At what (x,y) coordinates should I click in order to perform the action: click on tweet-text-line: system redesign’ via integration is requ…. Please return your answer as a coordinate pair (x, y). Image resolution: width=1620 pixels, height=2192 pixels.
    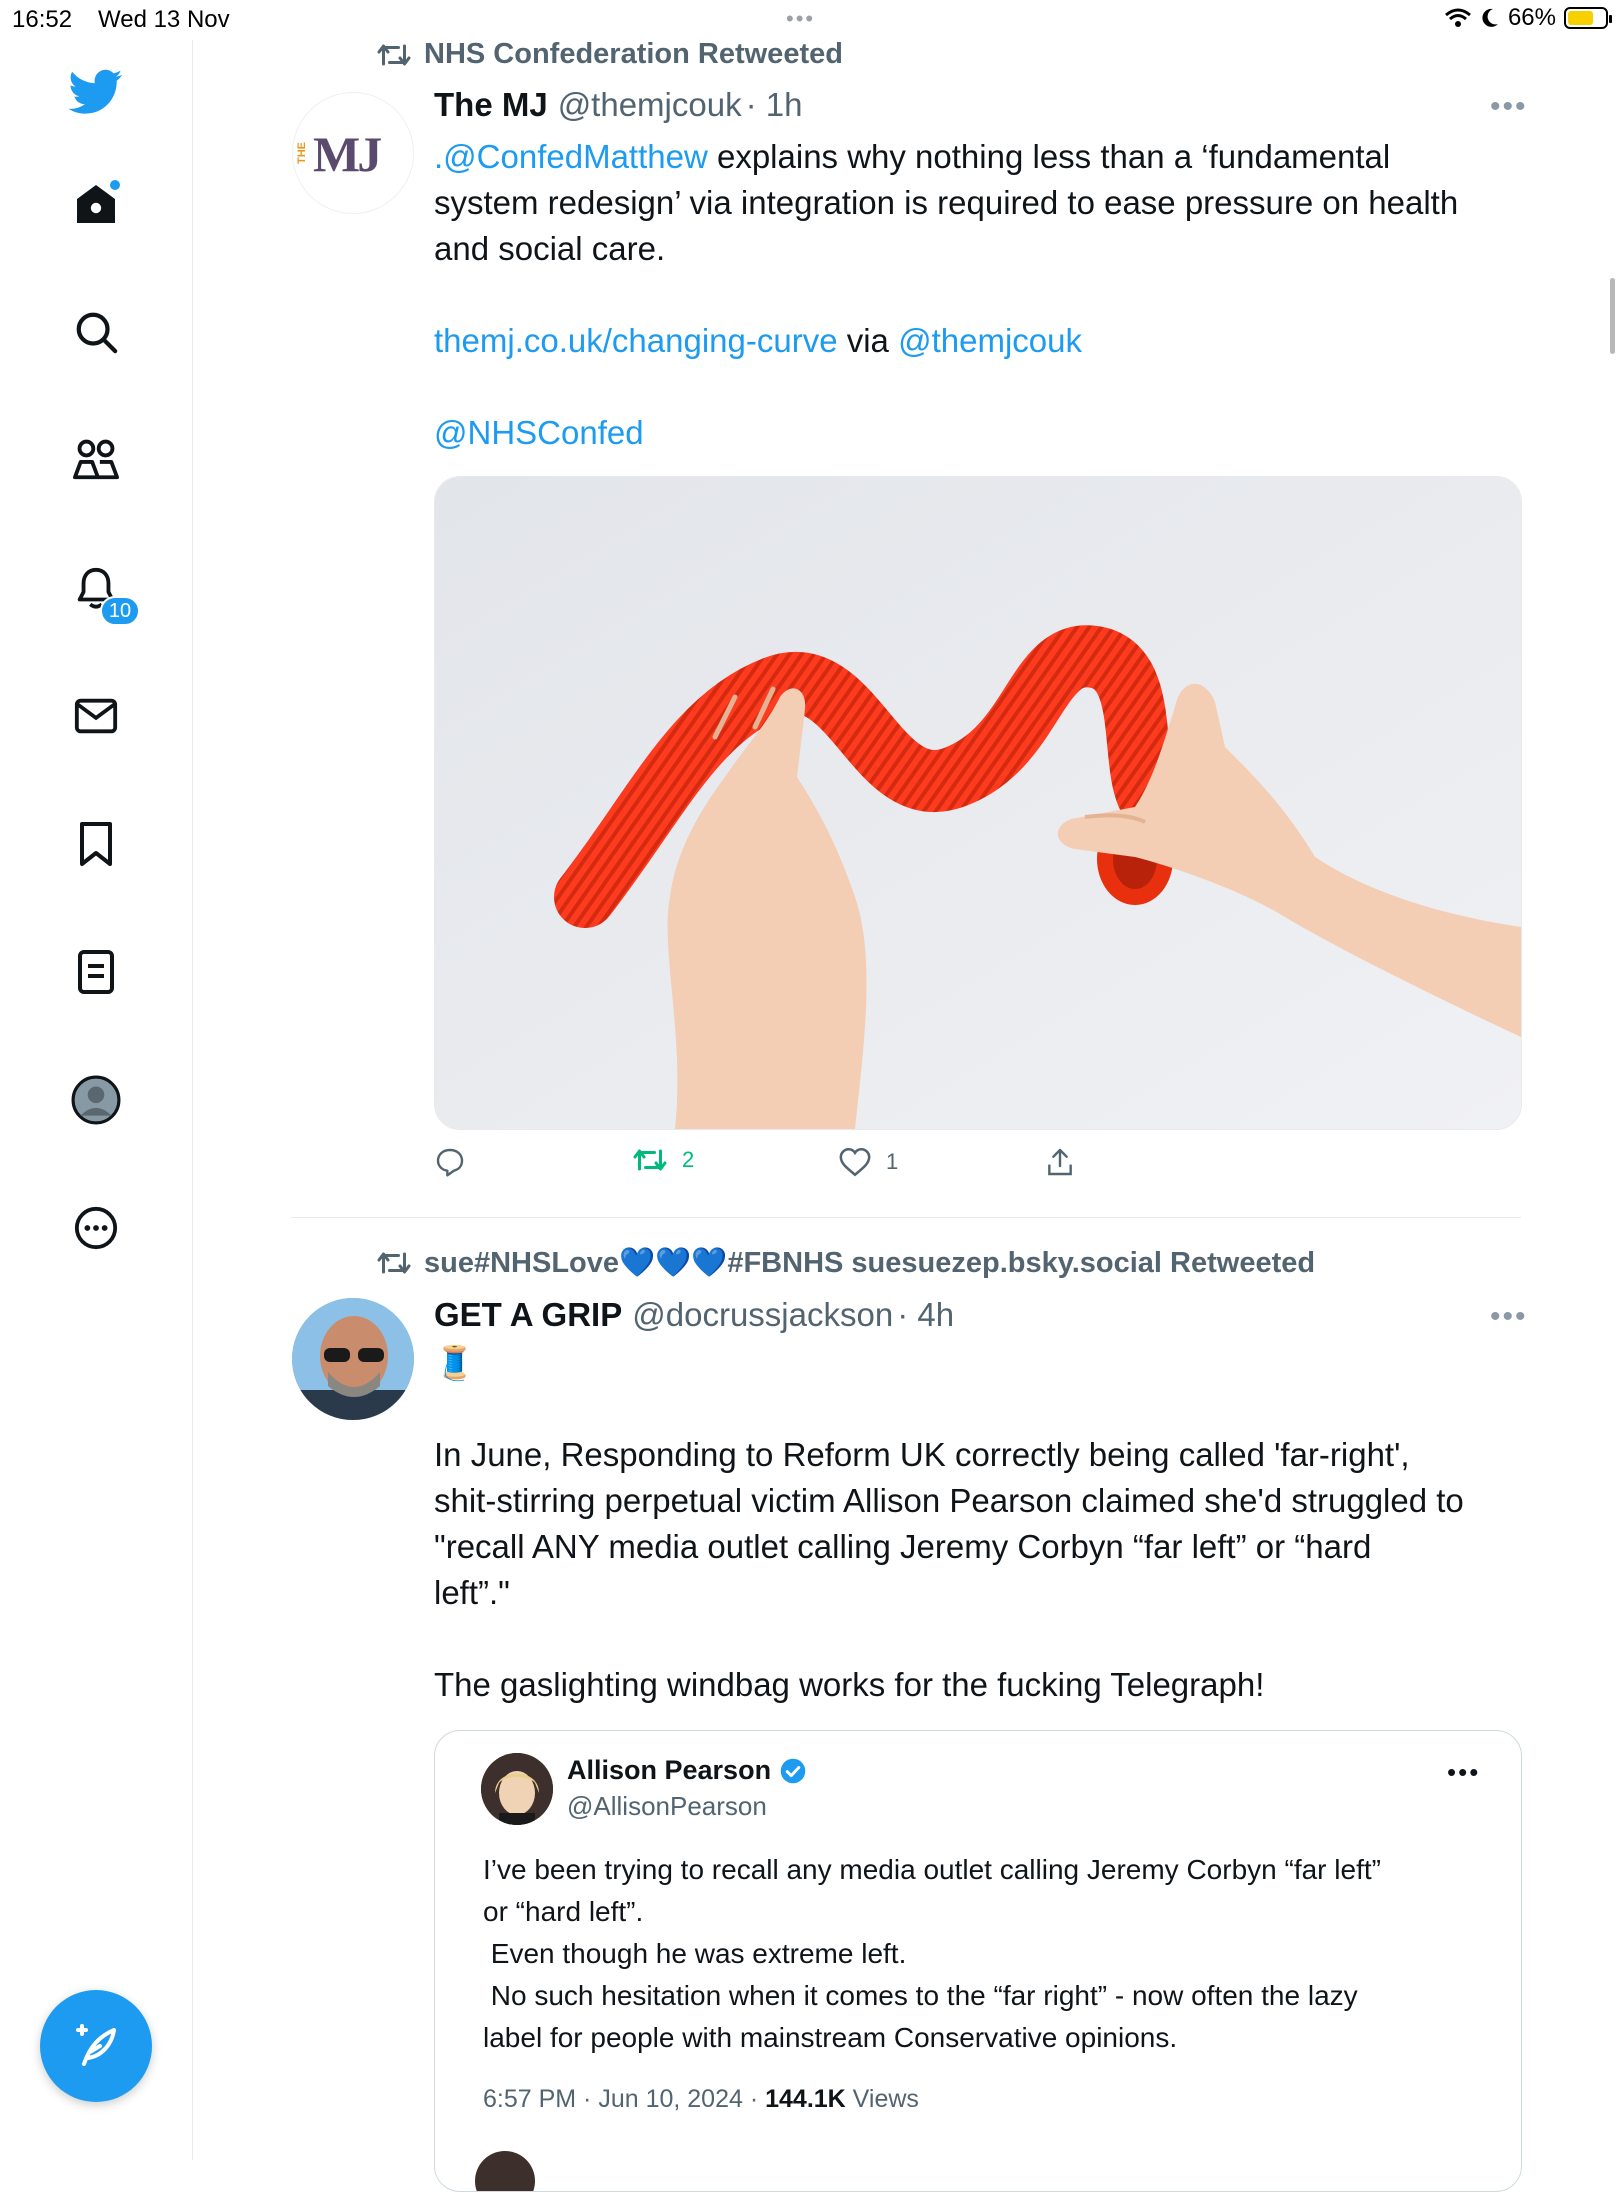
    Looking at the image, I should click on (946, 202).